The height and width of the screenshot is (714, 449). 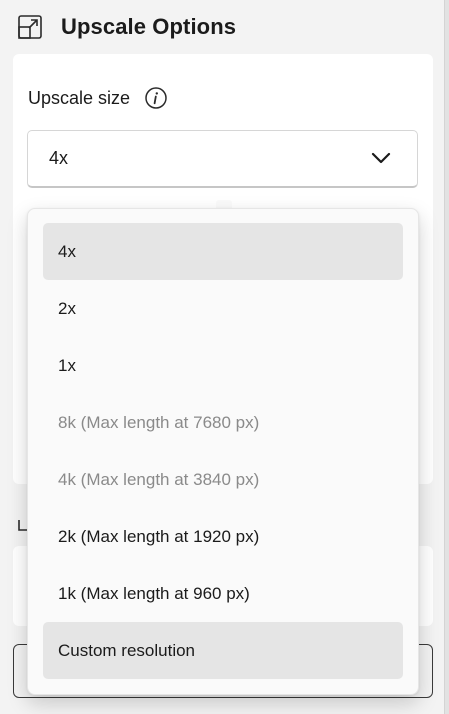 I want to click on upscale-size-row: Upscale size, so click(x=98, y=98).